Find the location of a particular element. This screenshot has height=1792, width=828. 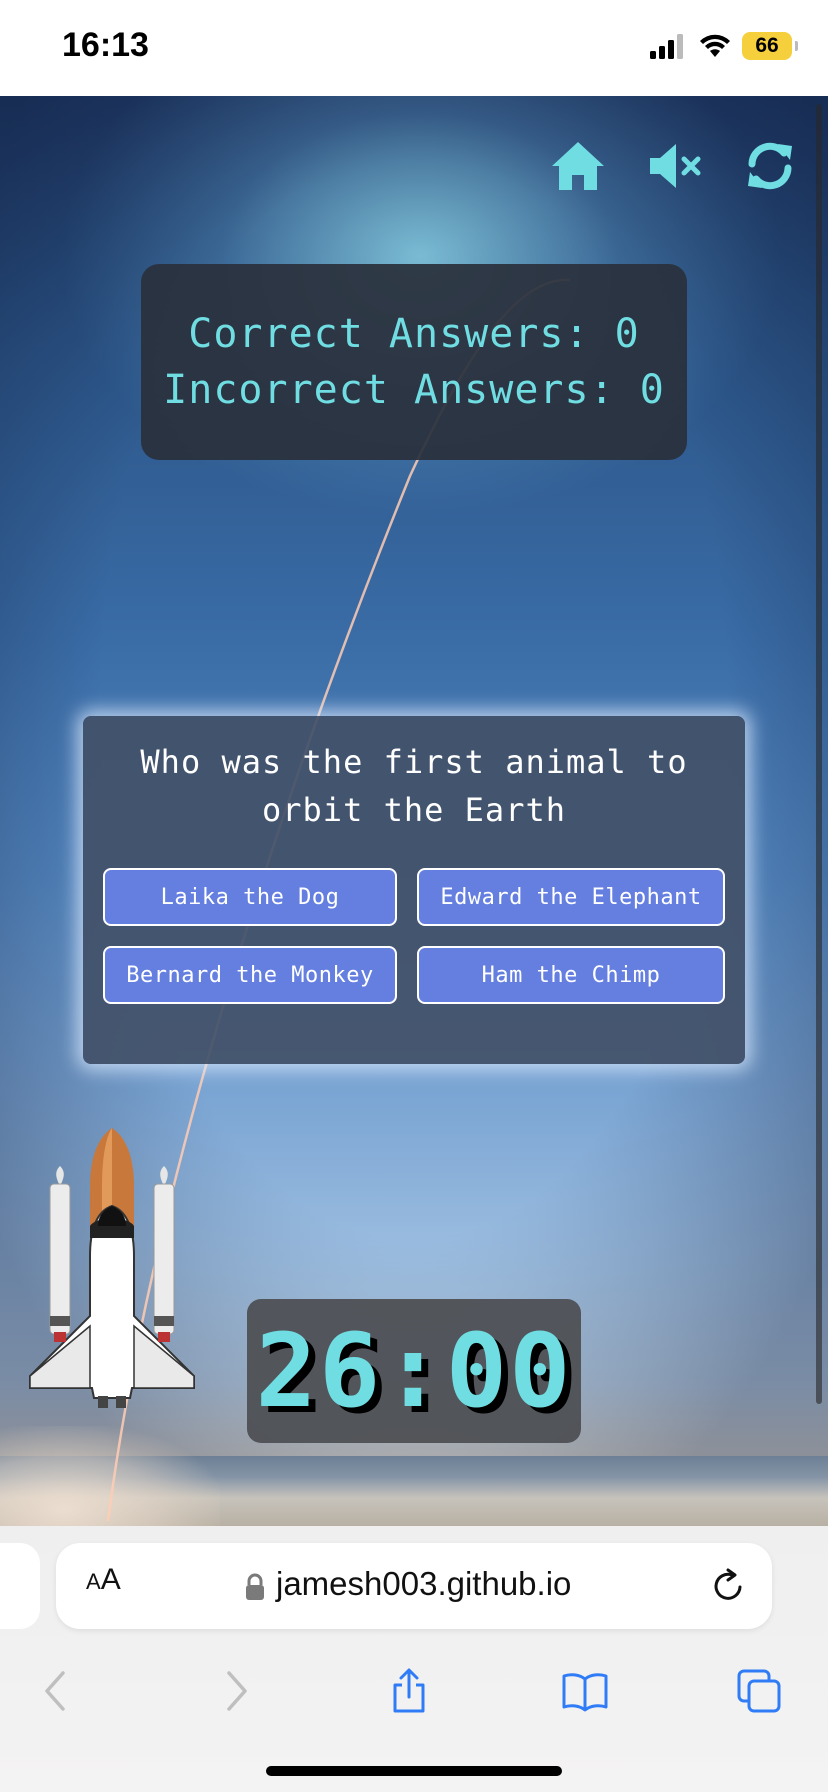

address-bar: AA jamesh003.github.io is located at coordinates (414, 1586).